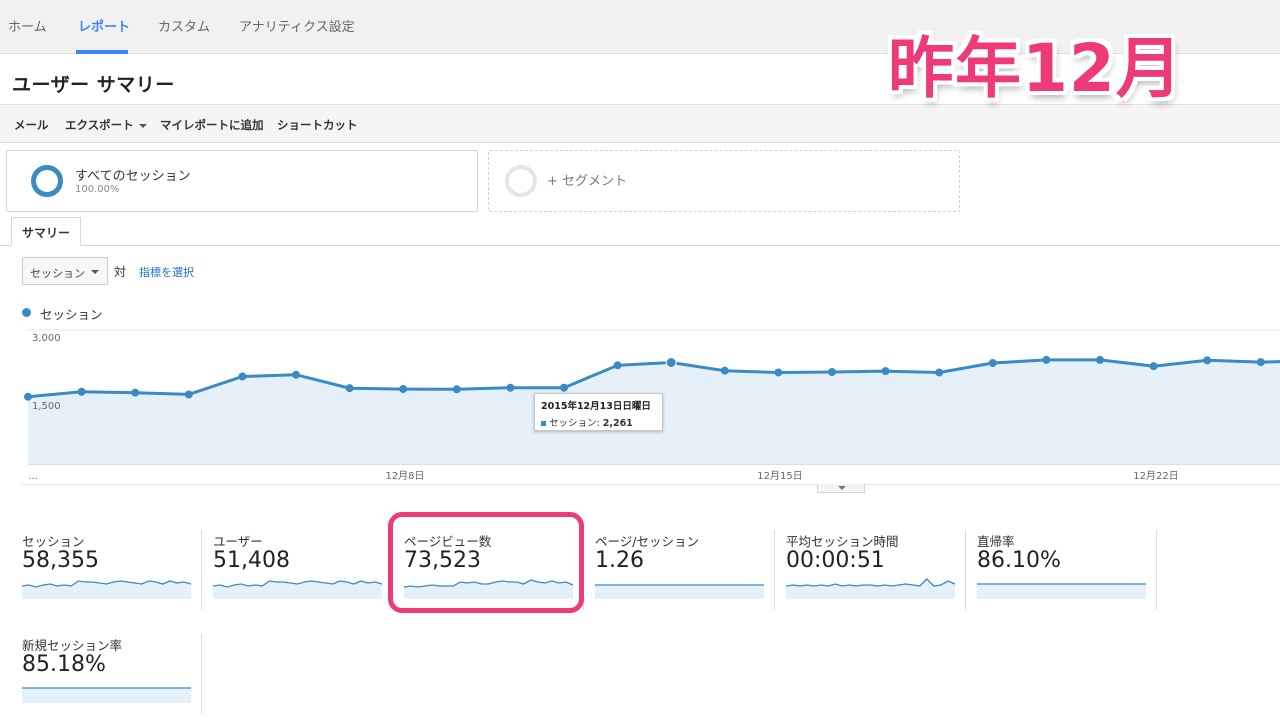 Image resolution: width=1280 pixels, height=720 pixels. What do you see at coordinates (212, 125) in the screenshot?
I see `add-to-my-report-button: マイレポートに追加` at bounding box center [212, 125].